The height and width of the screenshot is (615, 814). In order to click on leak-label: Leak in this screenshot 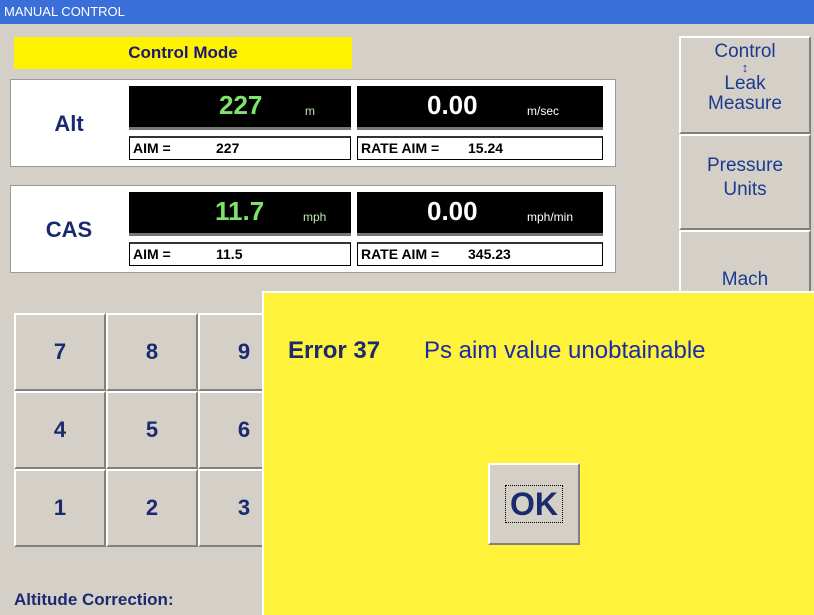, I will do `click(745, 83)`.